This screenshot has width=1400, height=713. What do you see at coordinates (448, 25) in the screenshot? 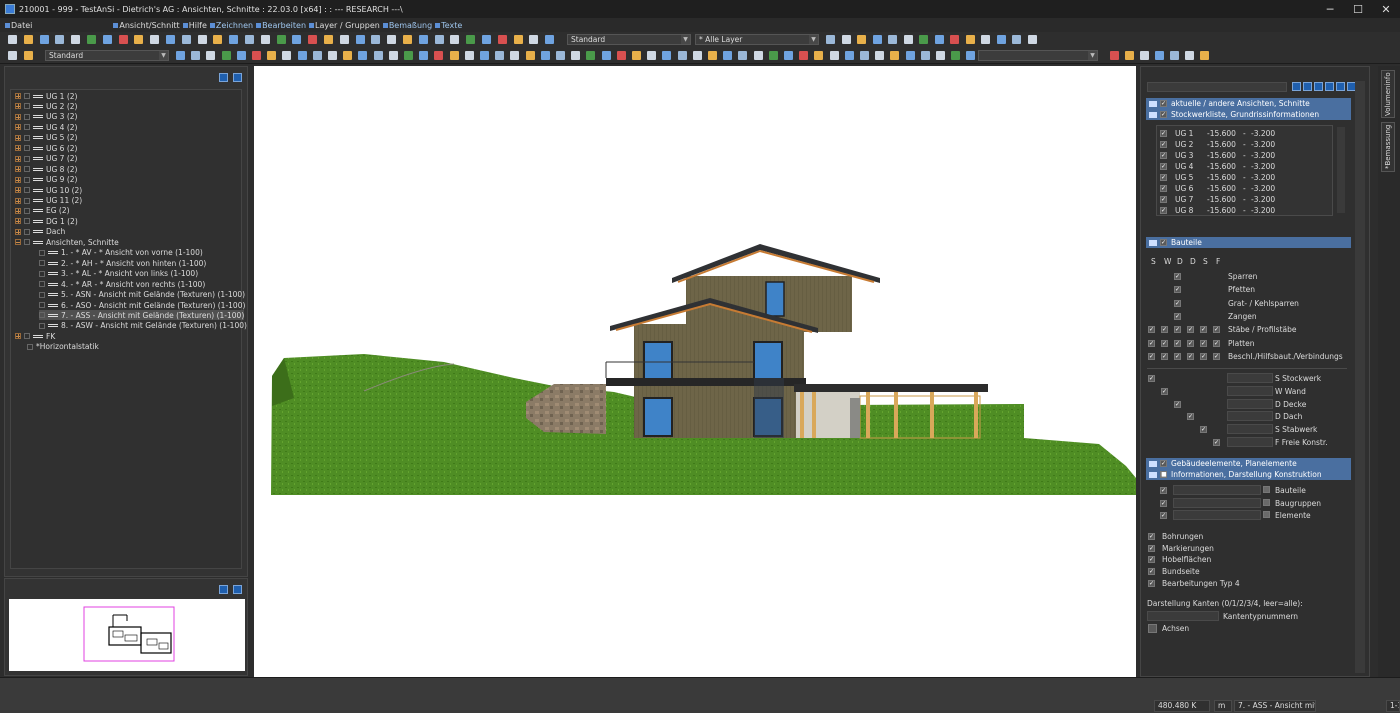
I see `menu-texte: Texte` at bounding box center [448, 25].